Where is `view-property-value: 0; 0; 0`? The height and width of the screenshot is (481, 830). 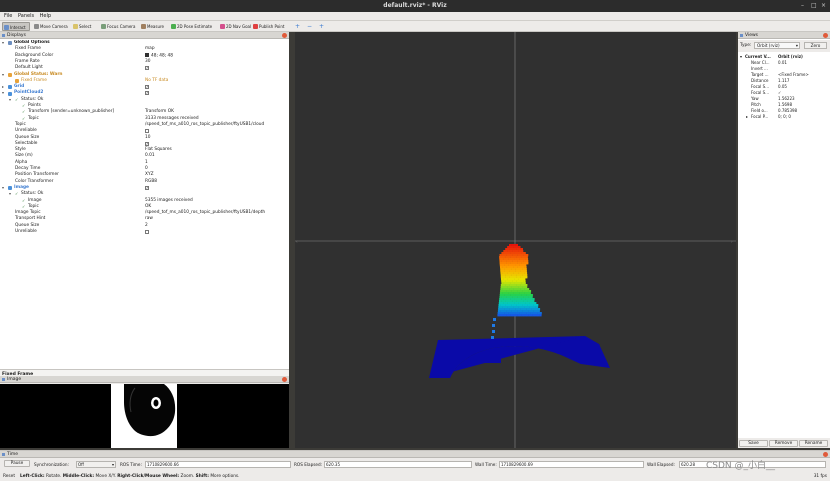
view-property-value: 0; 0; 0 is located at coordinates (784, 117).